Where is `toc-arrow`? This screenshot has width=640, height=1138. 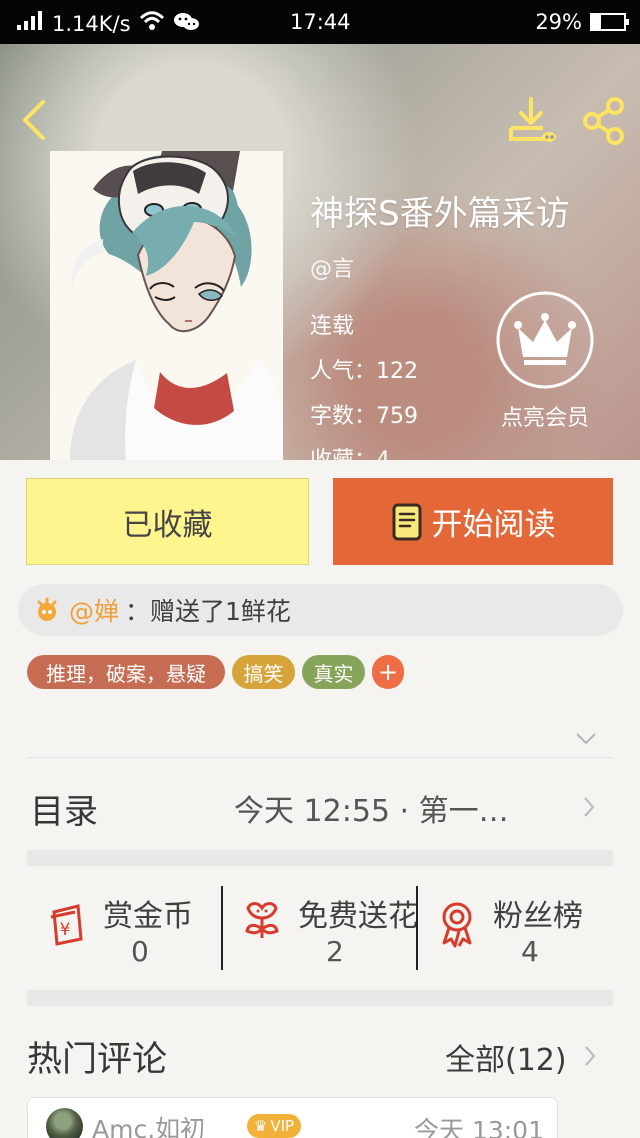 toc-arrow is located at coordinates (589, 807).